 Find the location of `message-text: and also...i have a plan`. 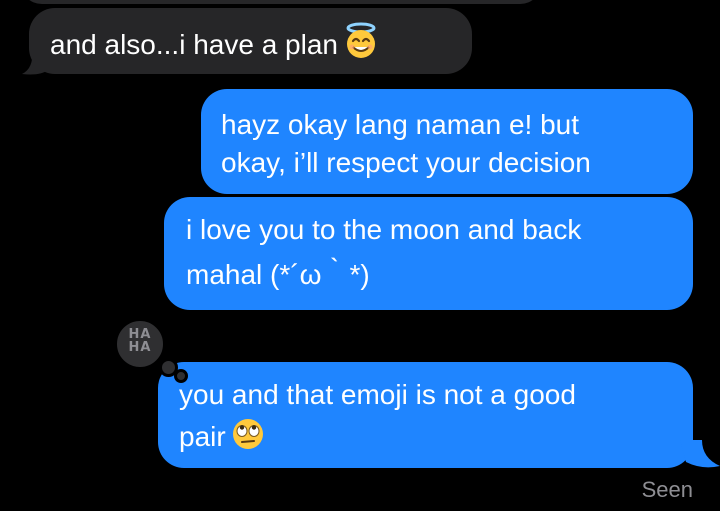

message-text: and also...i have a plan is located at coordinates (194, 44).